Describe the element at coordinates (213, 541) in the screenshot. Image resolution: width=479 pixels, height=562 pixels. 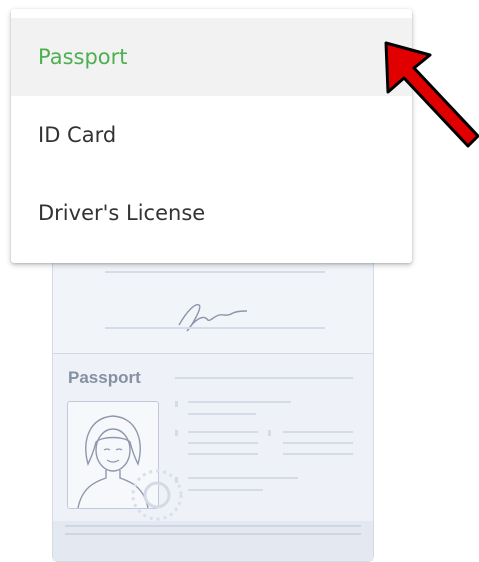
I see `passport-mrz-band` at that location.